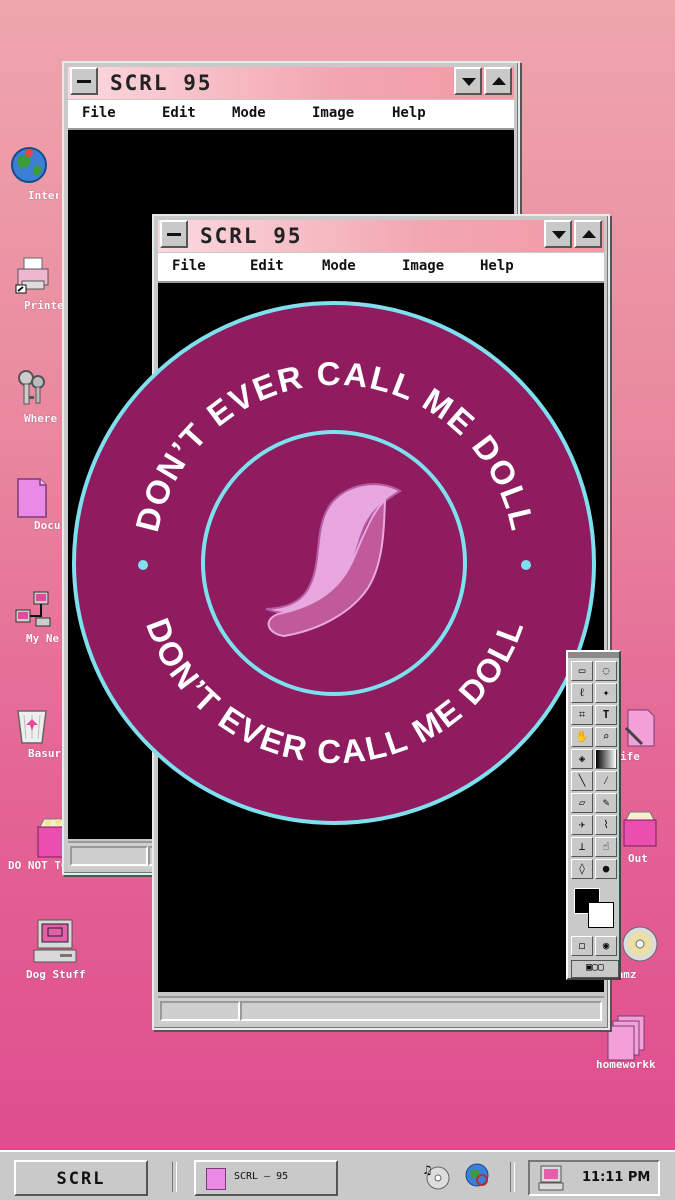  What do you see at coordinates (478, 1176) in the screenshot?
I see `globe-magnifier-icon` at bounding box center [478, 1176].